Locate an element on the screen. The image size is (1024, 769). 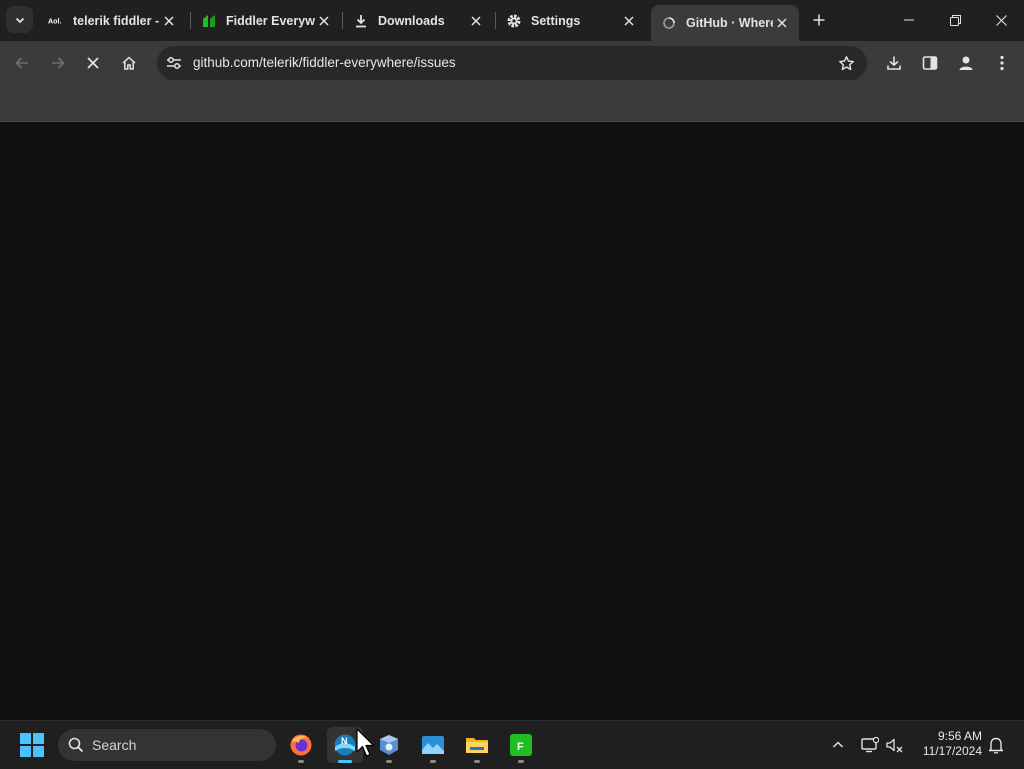
close-icon is located at coordinates (1001, 20).